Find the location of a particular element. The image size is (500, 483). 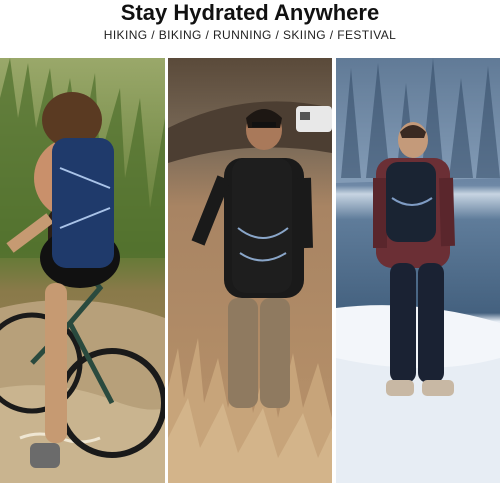

hydration-backpack-snow is located at coordinates (411, 202).